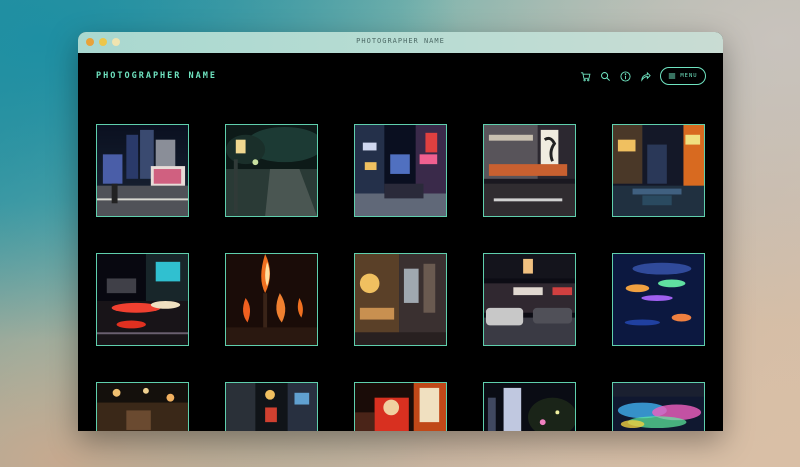  Describe the element at coordinates (529, 170) in the screenshot. I see `photo-shopfronts-crossing` at that location.